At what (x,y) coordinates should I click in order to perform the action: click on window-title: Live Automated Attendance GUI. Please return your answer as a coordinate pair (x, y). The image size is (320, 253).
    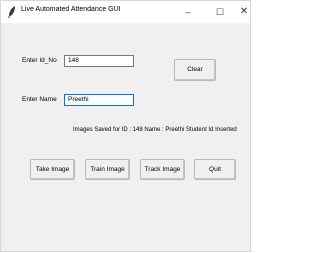
    Looking at the image, I should click on (71, 9).